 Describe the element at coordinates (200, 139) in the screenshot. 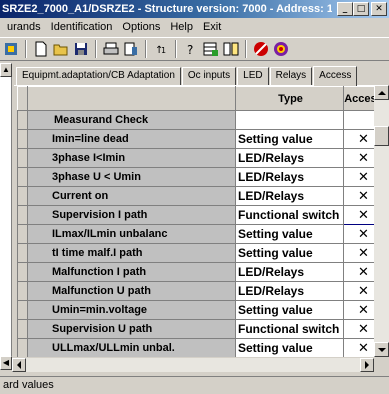

I see `table-row: Imin=line dead Setting value ✕` at that location.